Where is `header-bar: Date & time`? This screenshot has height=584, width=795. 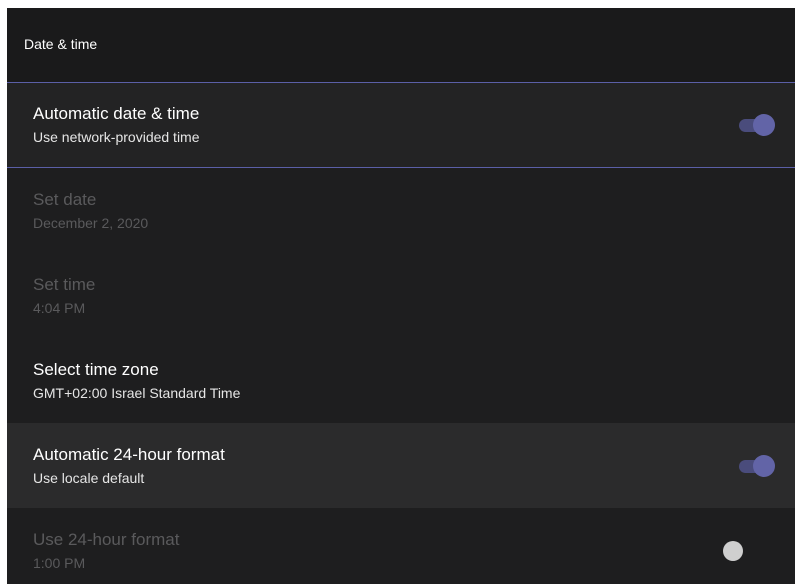
header-bar: Date & time is located at coordinates (401, 45).